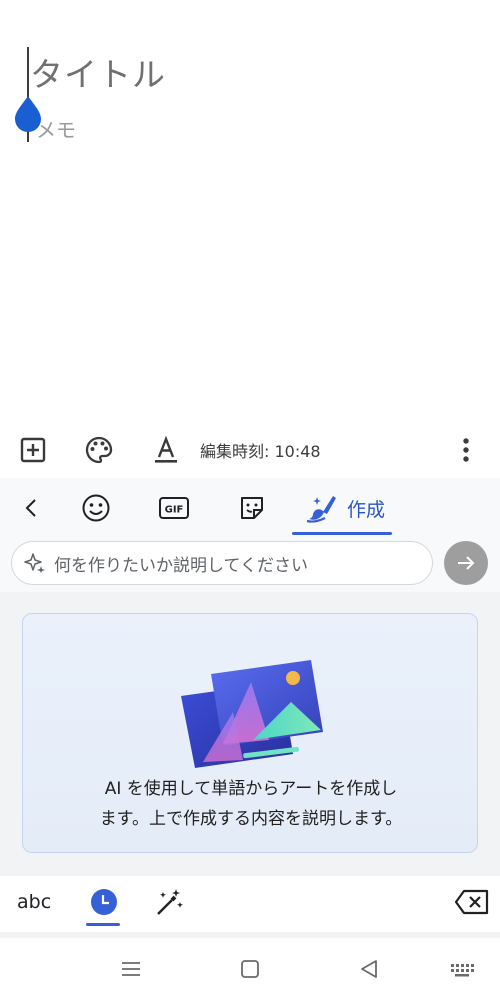 Image resolution: width=500 pixels, height=1000 pixels. I want to click on backspace-icon, so click(472, 902).